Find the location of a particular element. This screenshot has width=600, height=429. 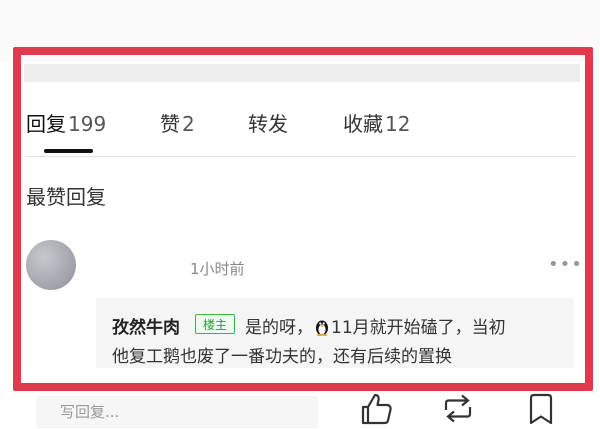

like-icon is located at coordinates (376, 408).